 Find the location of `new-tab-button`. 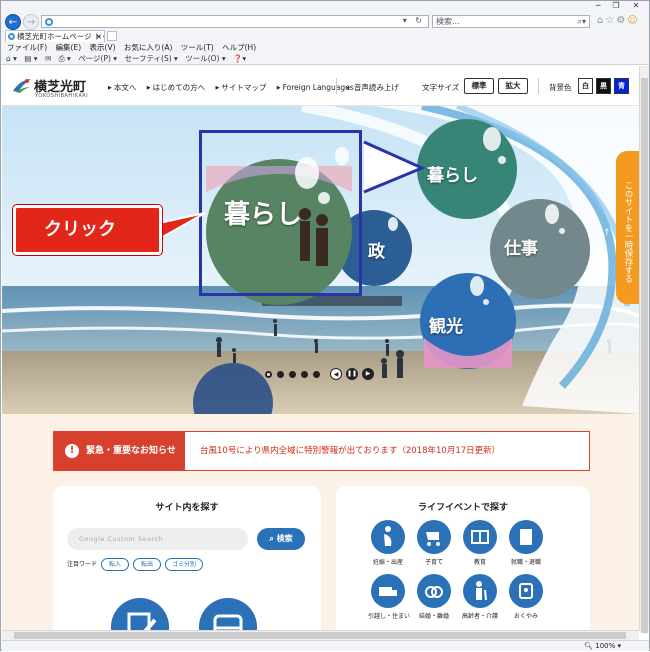

new-tab-button is located at coordinates (112, 36).